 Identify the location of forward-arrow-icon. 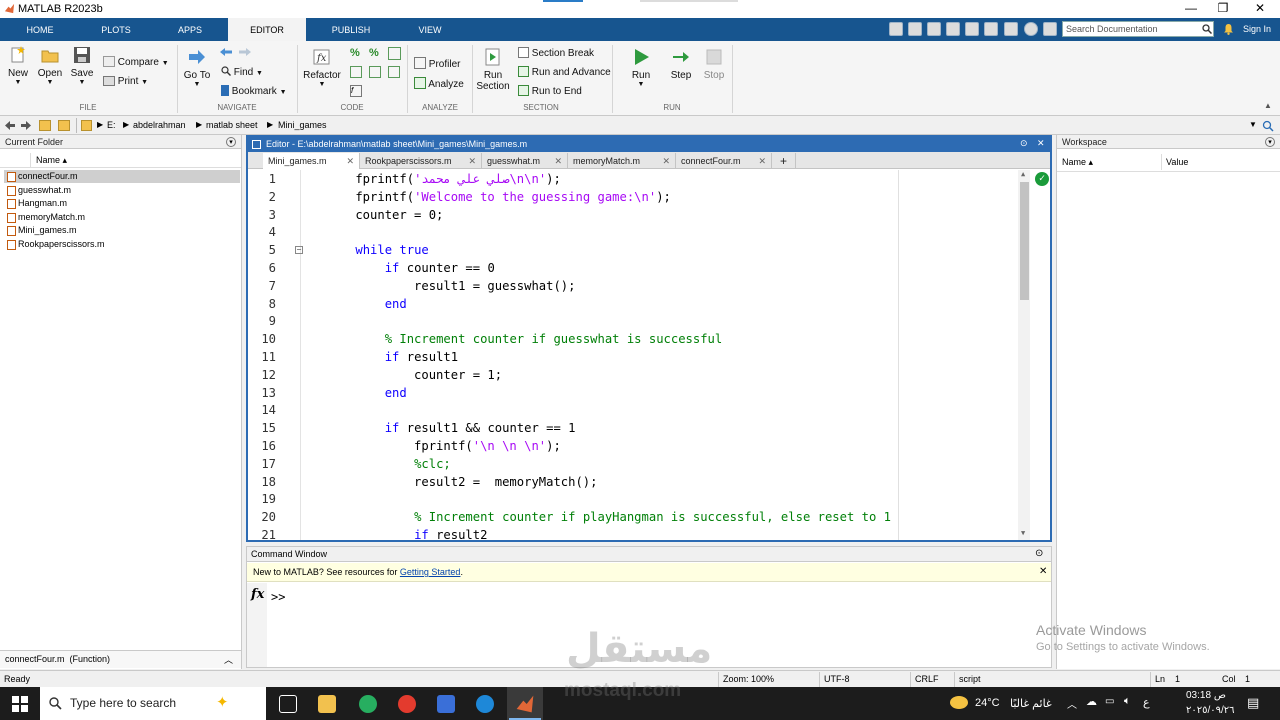
(245, 52).